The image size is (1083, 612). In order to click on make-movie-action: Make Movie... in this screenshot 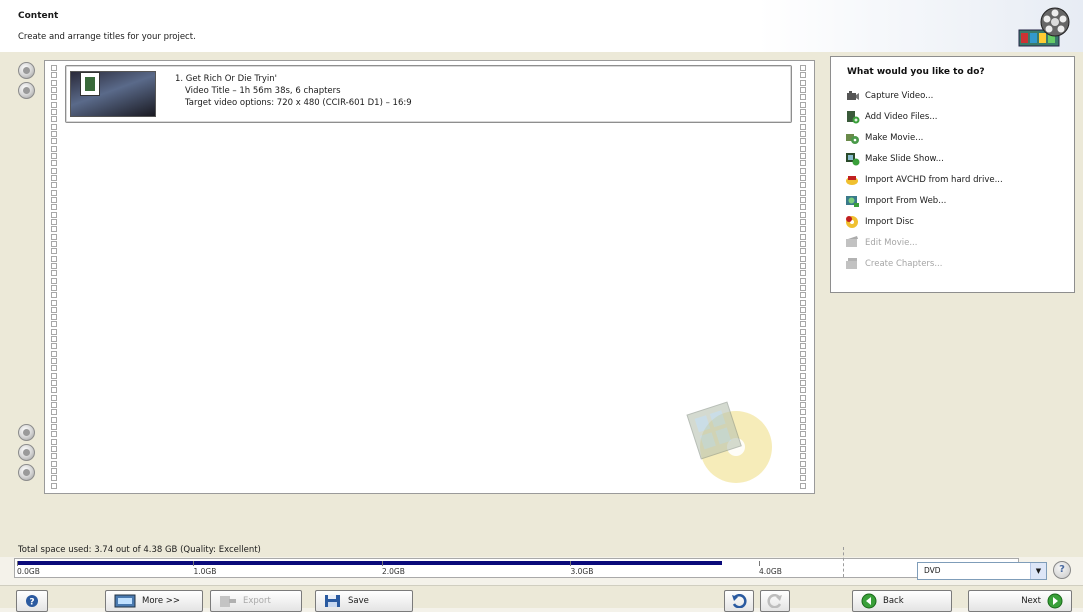, I will do `click(884, 138)`.